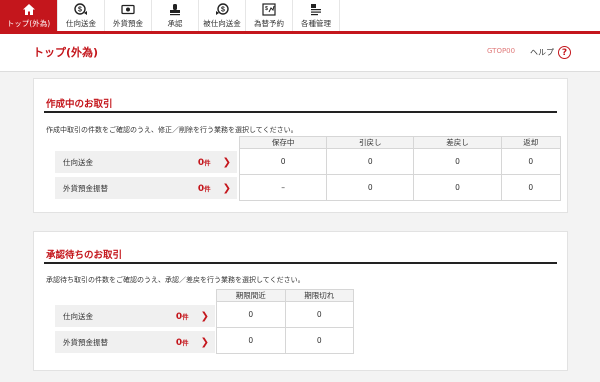  Describe the element at coordinates (531, 142) in the screenshot. I see `column-header: 返却` at that location.